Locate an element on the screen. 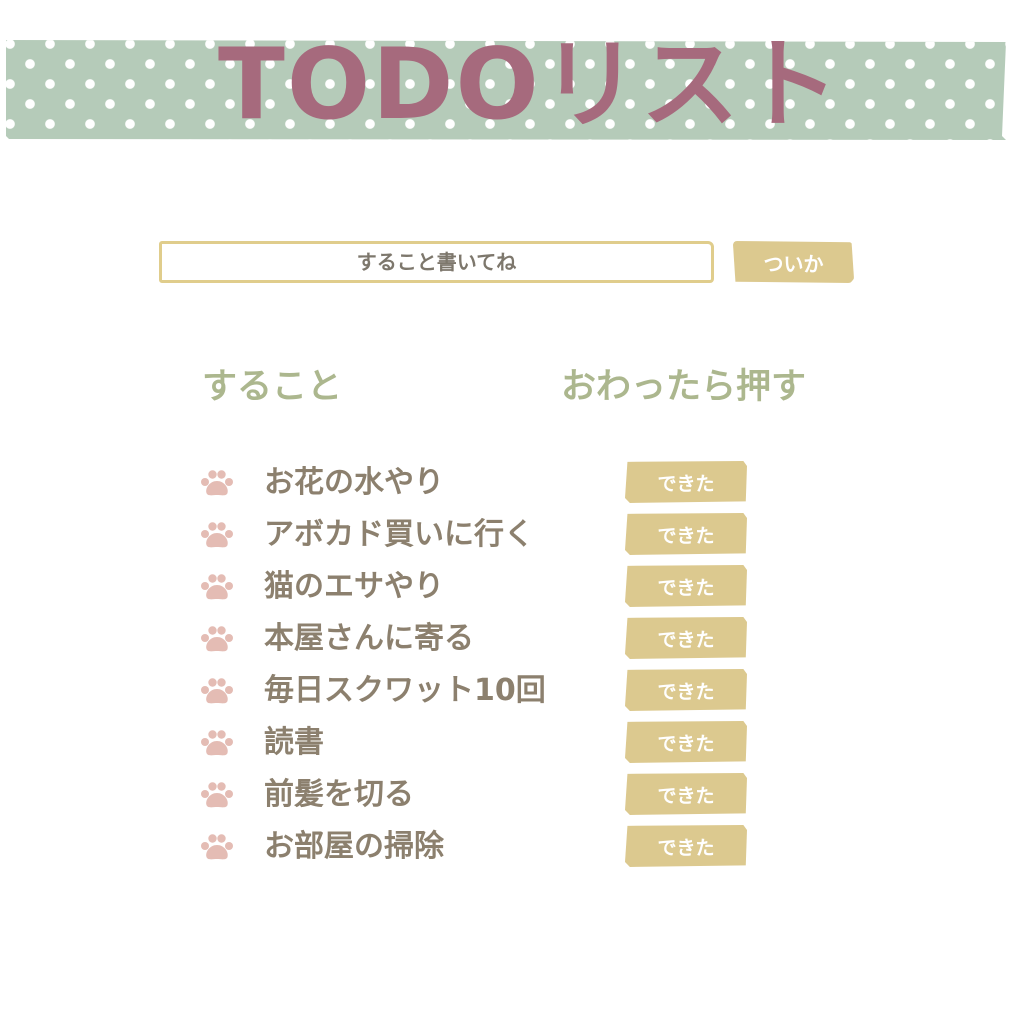  todo-item: お部屋の掃除 できた is located at coordinates (478, 847).